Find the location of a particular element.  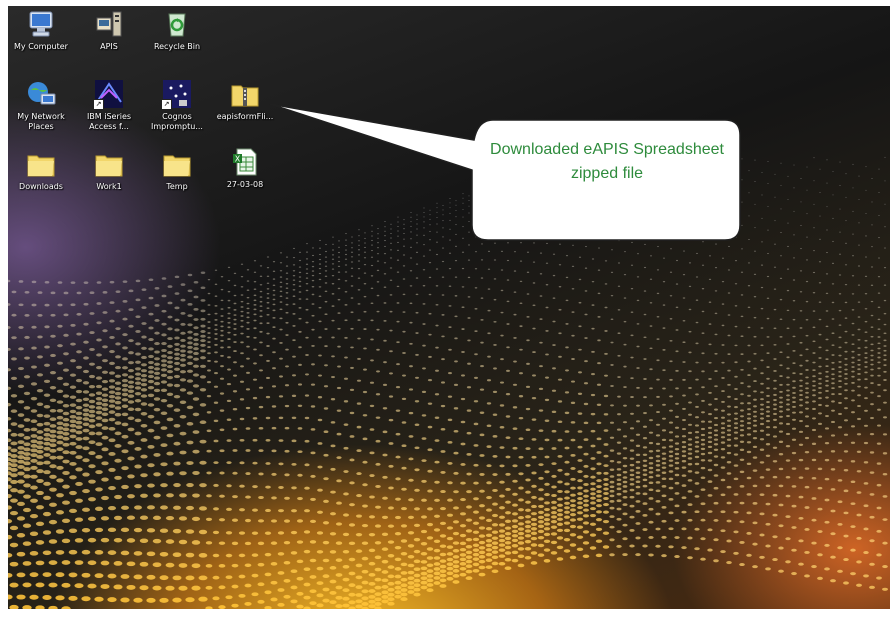

callout-text: Downloaded eAPIS Spreadsheet zipped file is located at coordinates (607, 161).